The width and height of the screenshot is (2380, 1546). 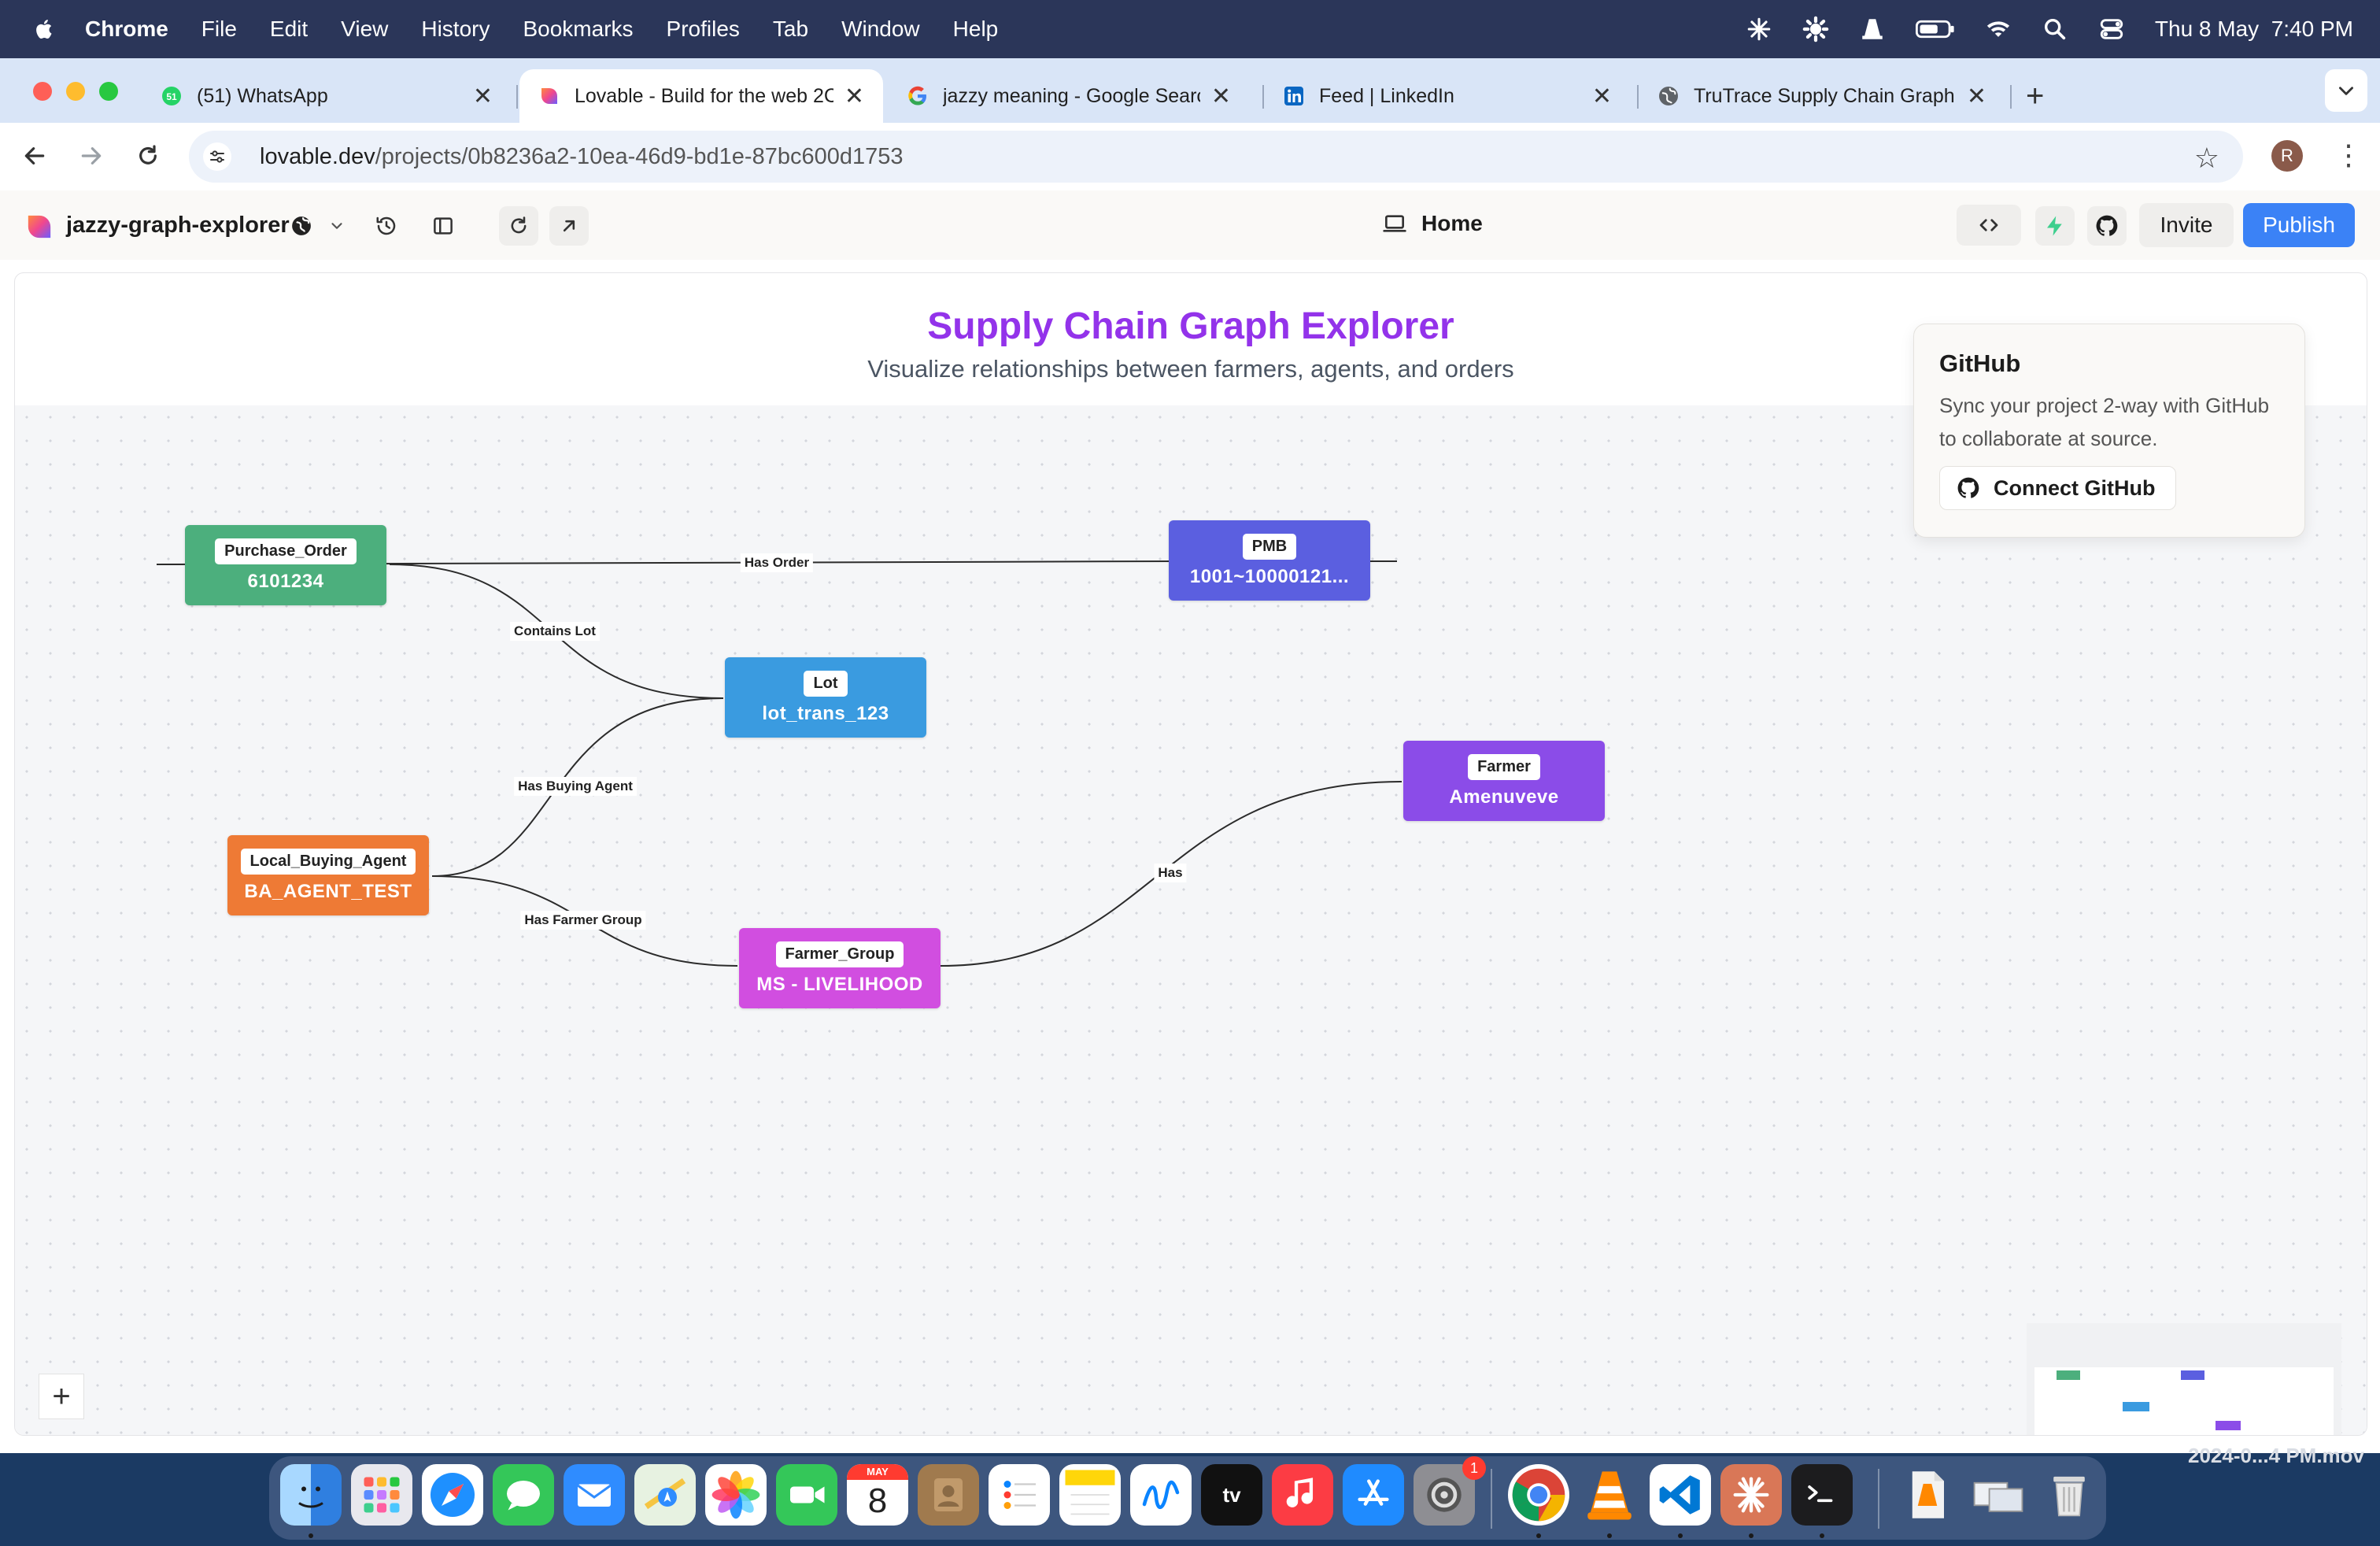 What do you see at coordinates (91, 156) in the screenshot?
I see `forward-button` at bounding box center [91, 156].